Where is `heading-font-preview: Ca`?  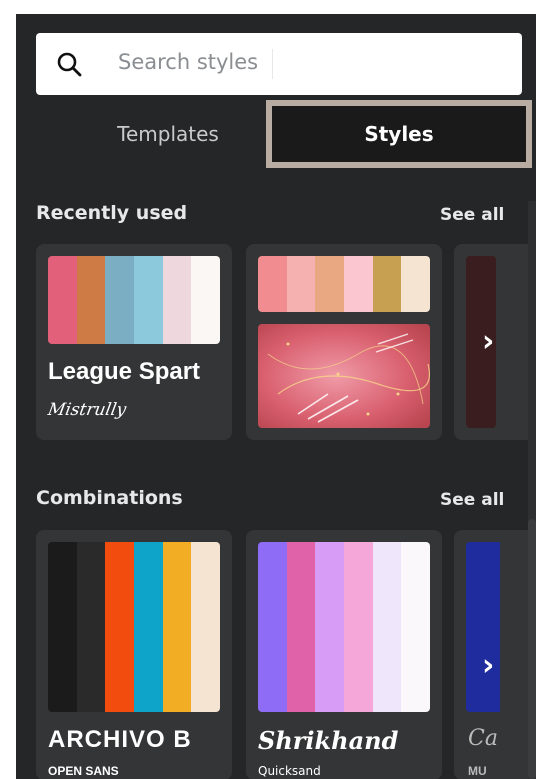 heading-font-preview: Ca is located at coordinates (483, 738).